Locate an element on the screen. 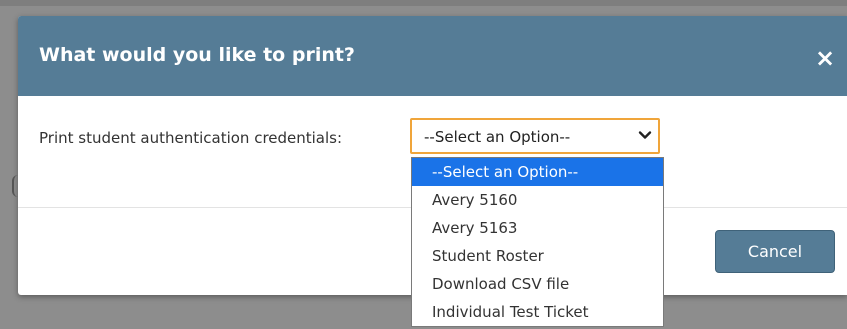 This screenshot has height=329, width=847. dropdown-option-avery-5163: Avery 5163 is located at coordinates (537, 228).